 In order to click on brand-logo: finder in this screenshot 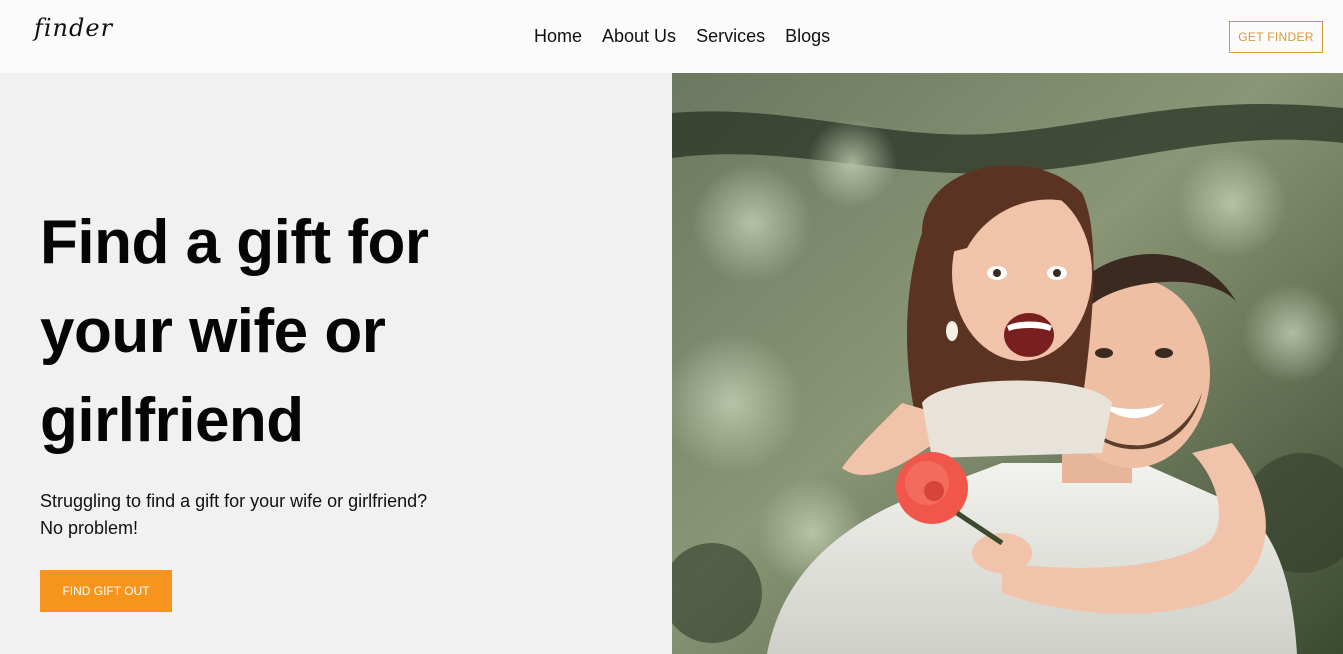, I will do `click(73, 28)`.